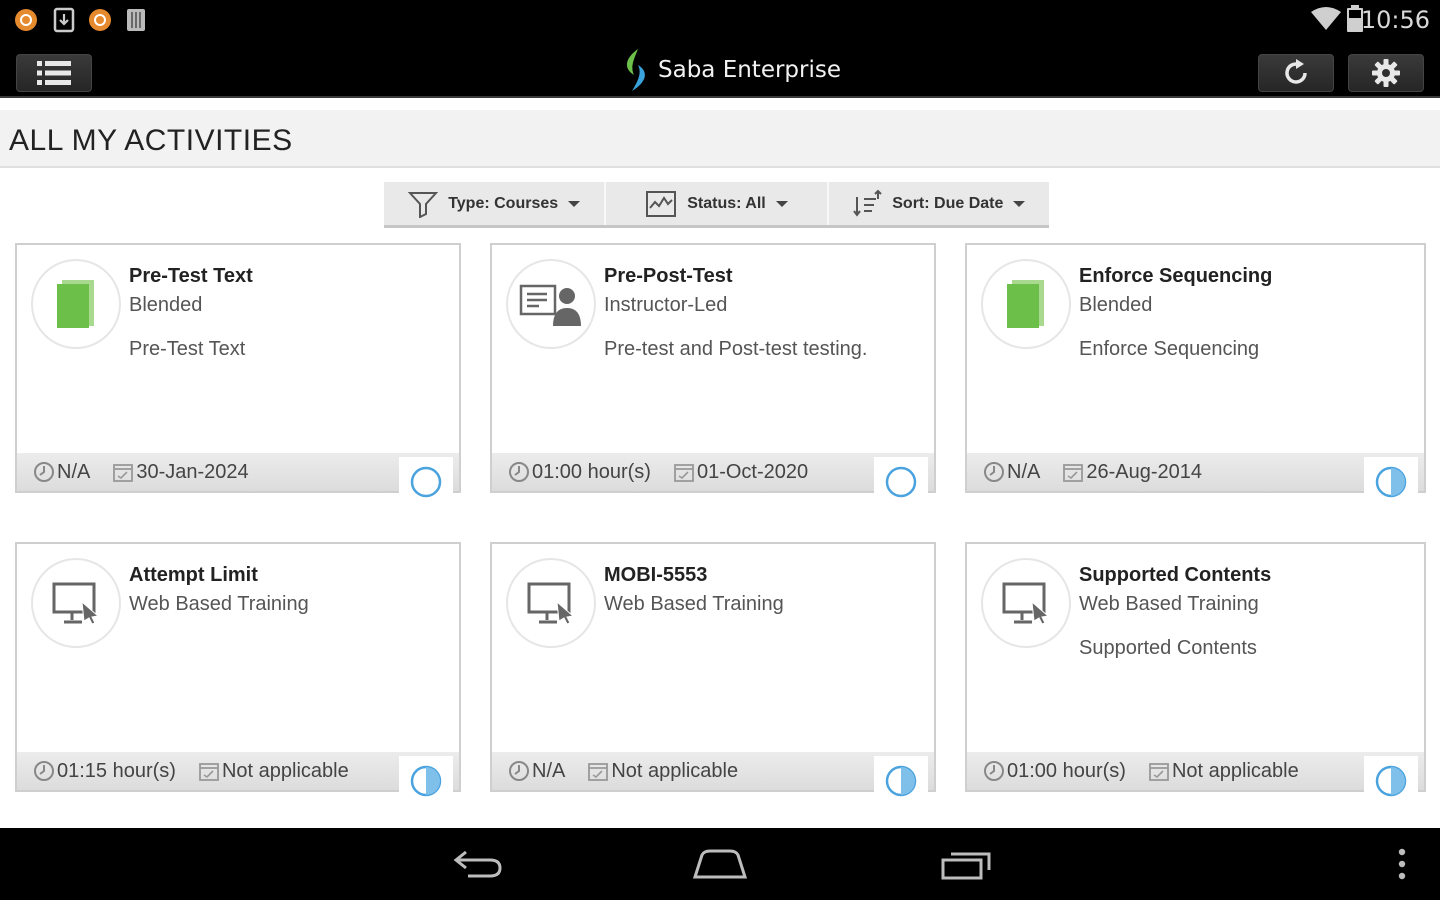 The height and width of the screenshot is (900, 1440). I want to click on activity-title: Supported Contents, so click(1175, 575).